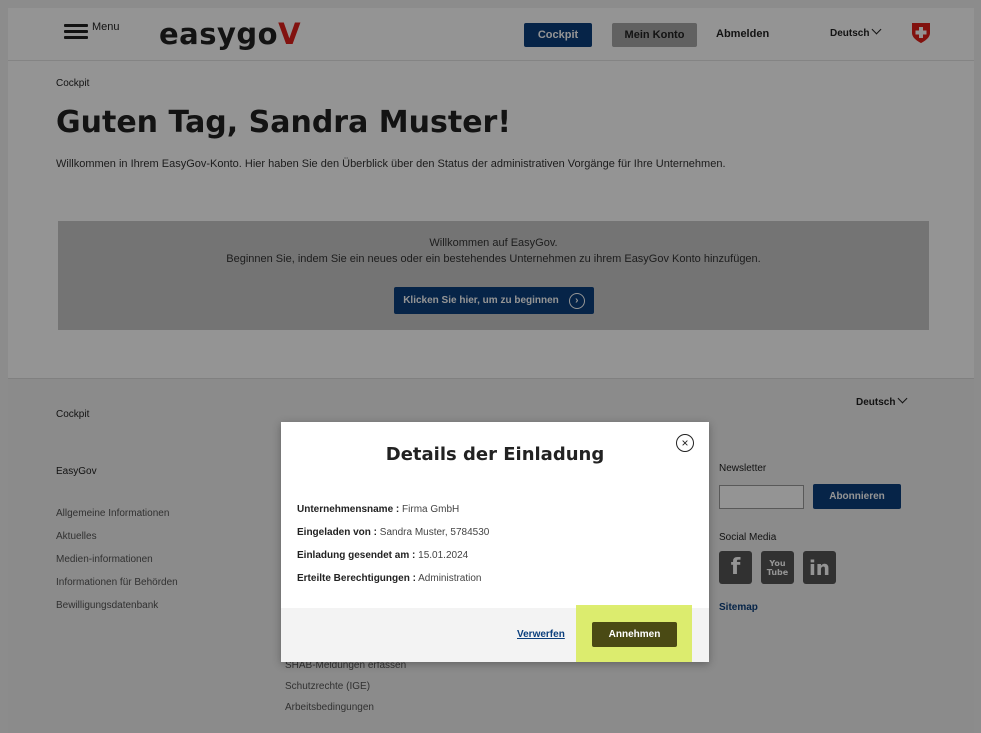 Image resolution: width=981 pixels, height=733 pixels. I want to click on accept-button: Annehmen, so click(634, 634).